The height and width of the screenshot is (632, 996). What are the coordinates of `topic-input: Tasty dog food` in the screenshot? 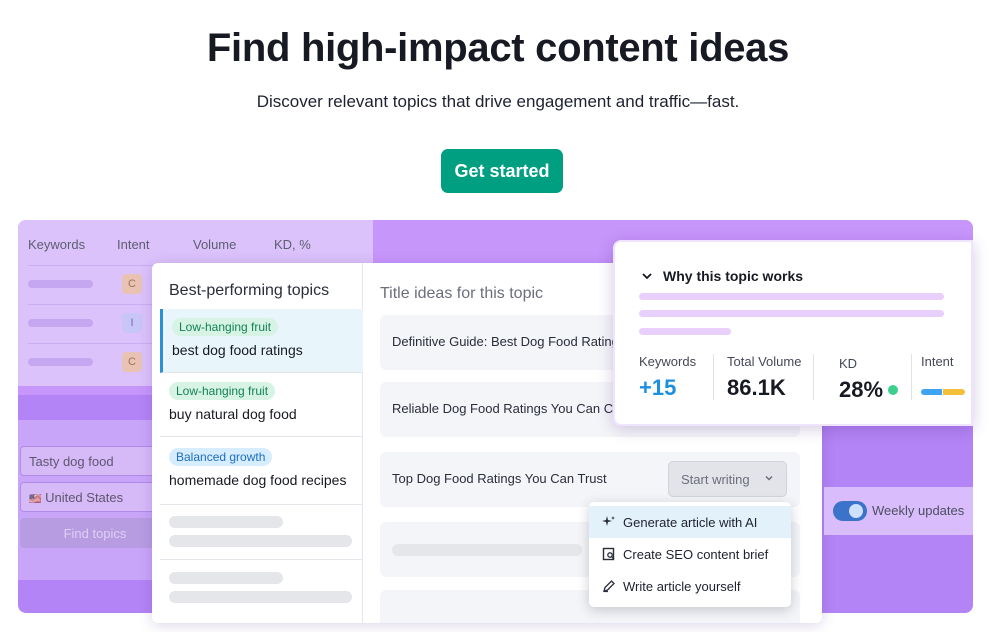 It's located at (95, 461).